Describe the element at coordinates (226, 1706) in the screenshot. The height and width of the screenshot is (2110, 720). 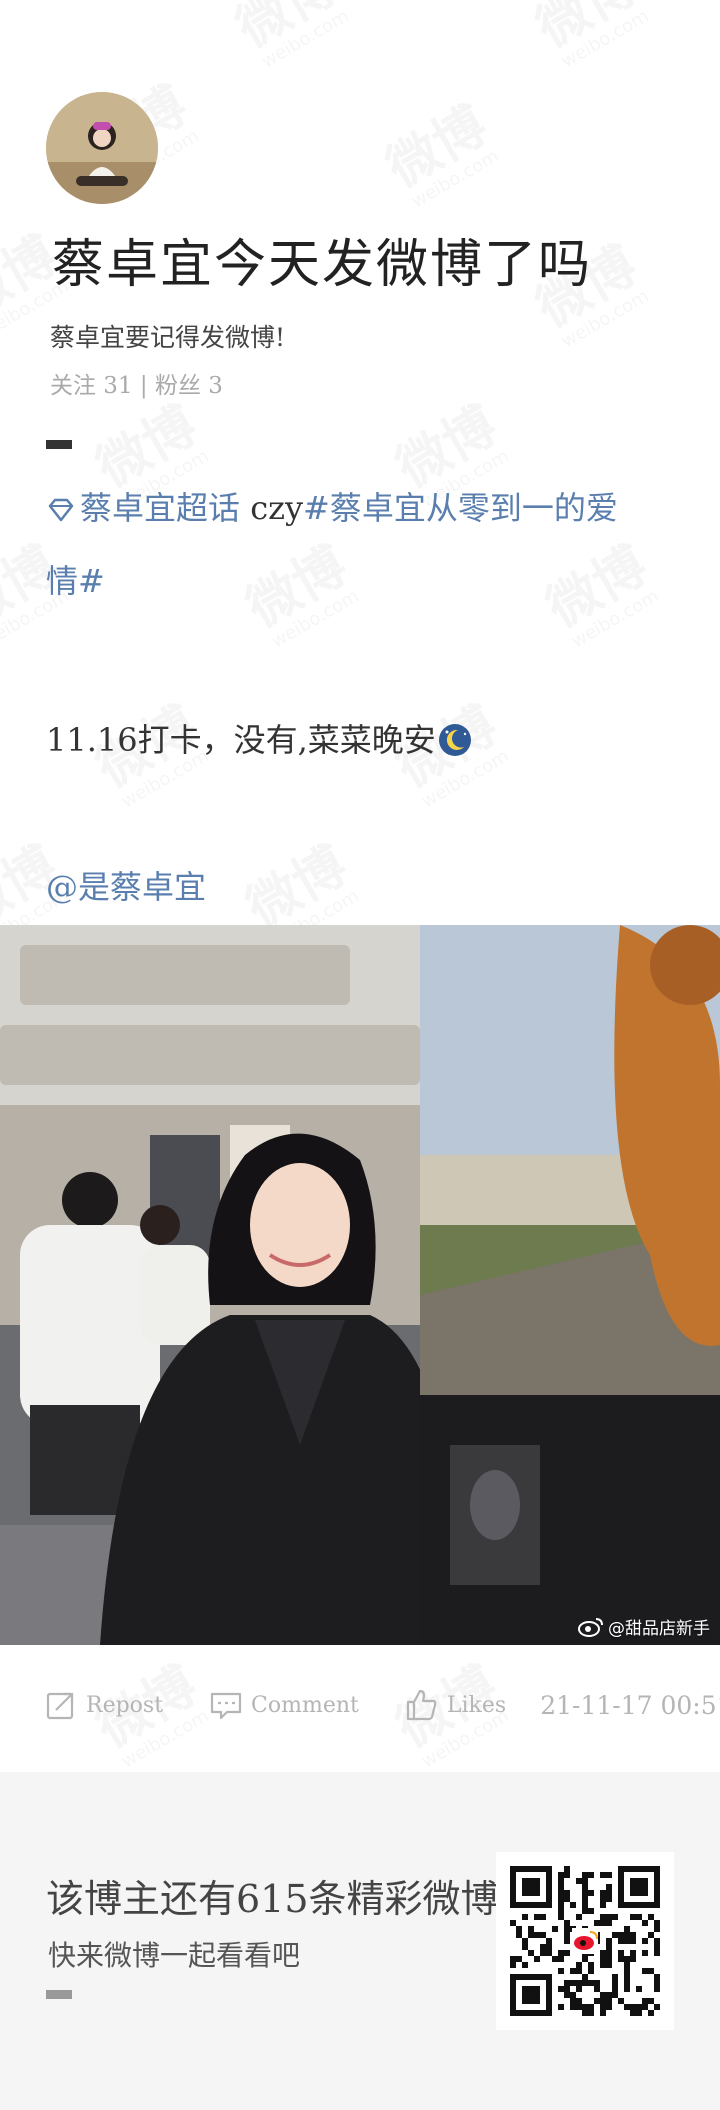
I see `comment-icon` at that location.